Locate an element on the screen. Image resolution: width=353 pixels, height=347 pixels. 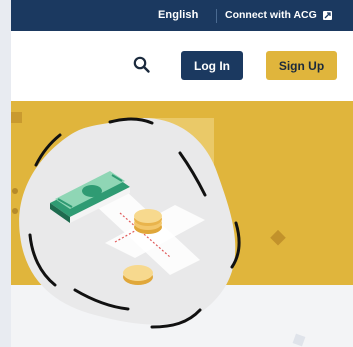
connect-label: Connect with ACG is located at coordinates (271, 15).